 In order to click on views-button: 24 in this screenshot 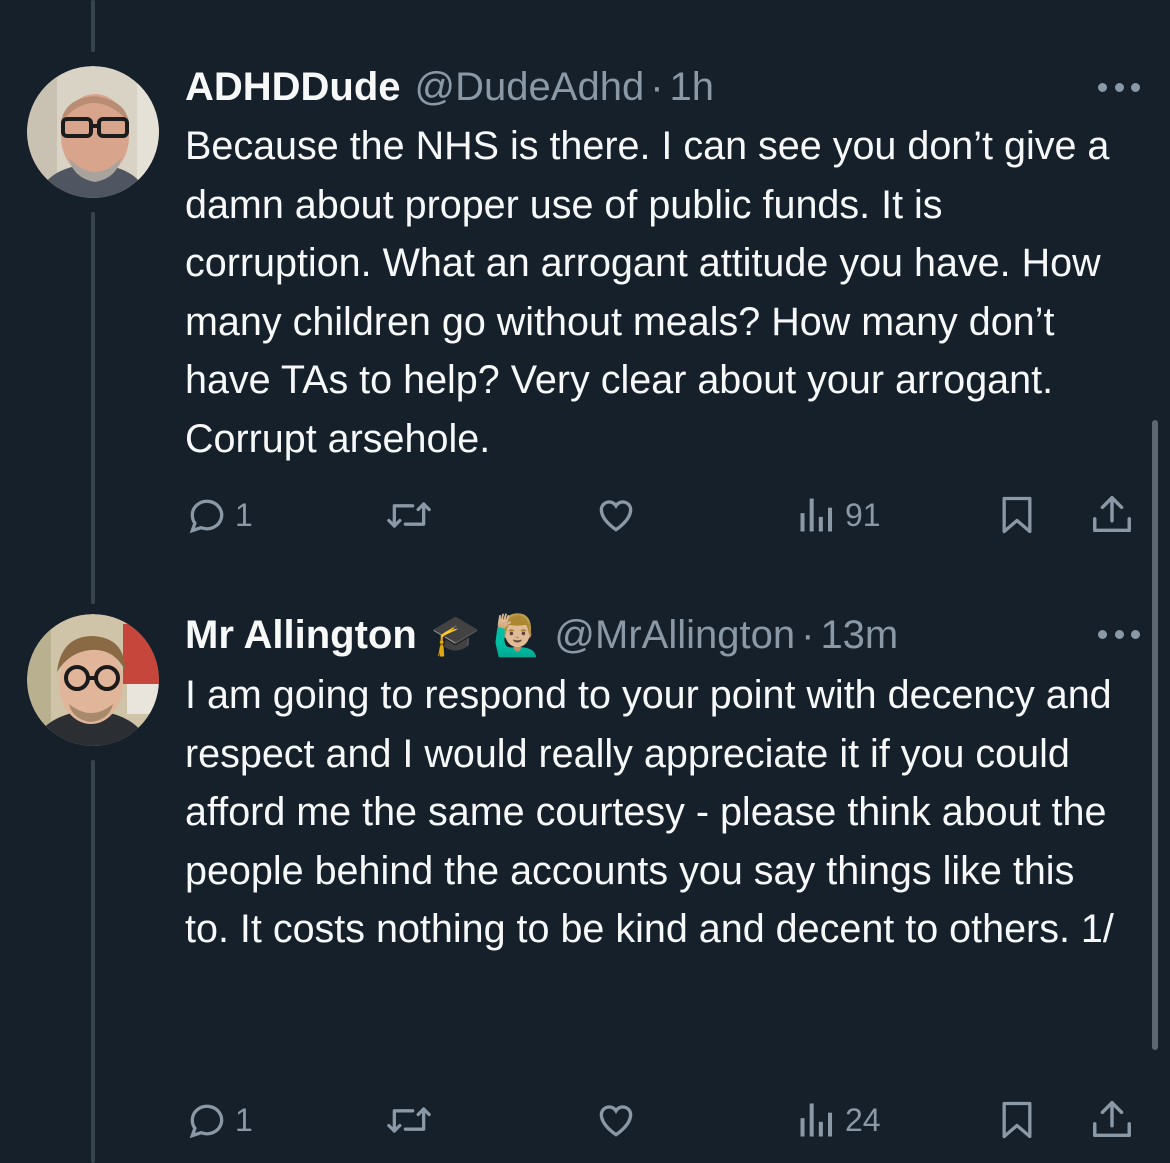, I will do `click(838, 1120)`.